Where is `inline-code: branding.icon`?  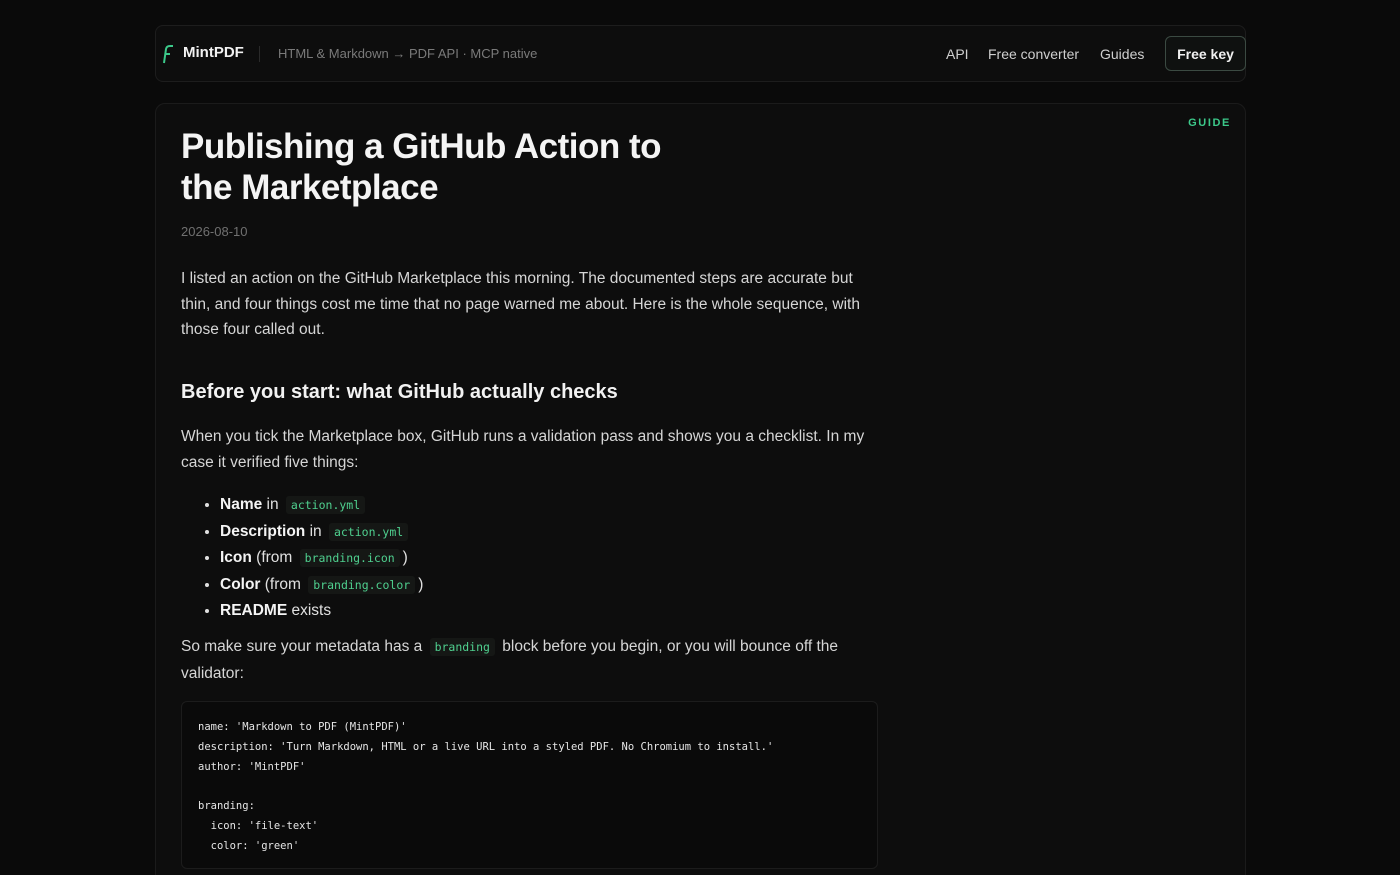 inline-code: branding.icon is located at coordinates (349, 558).